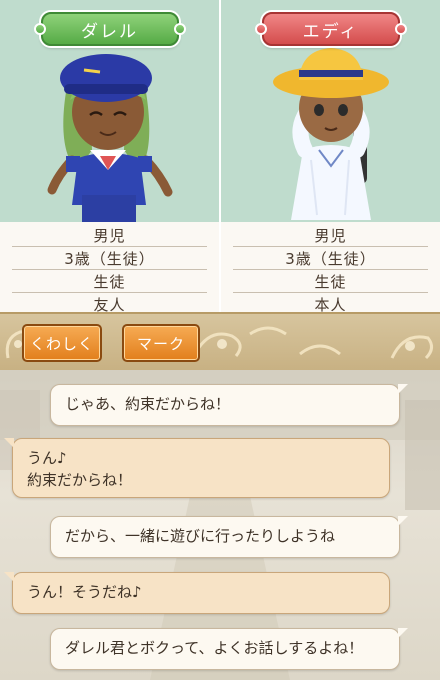 The height and width of the screenshot is (680, 440). What do you see at coordinates (148, 404) in the screenshot?
I see `message-text: じゃあ、約束だからね！` at bounding box center [148, 404].